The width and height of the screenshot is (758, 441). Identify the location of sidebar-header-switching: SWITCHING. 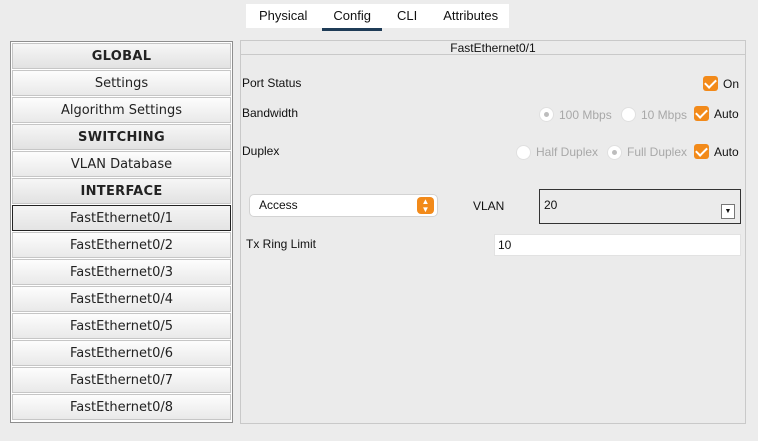
(121, 137).